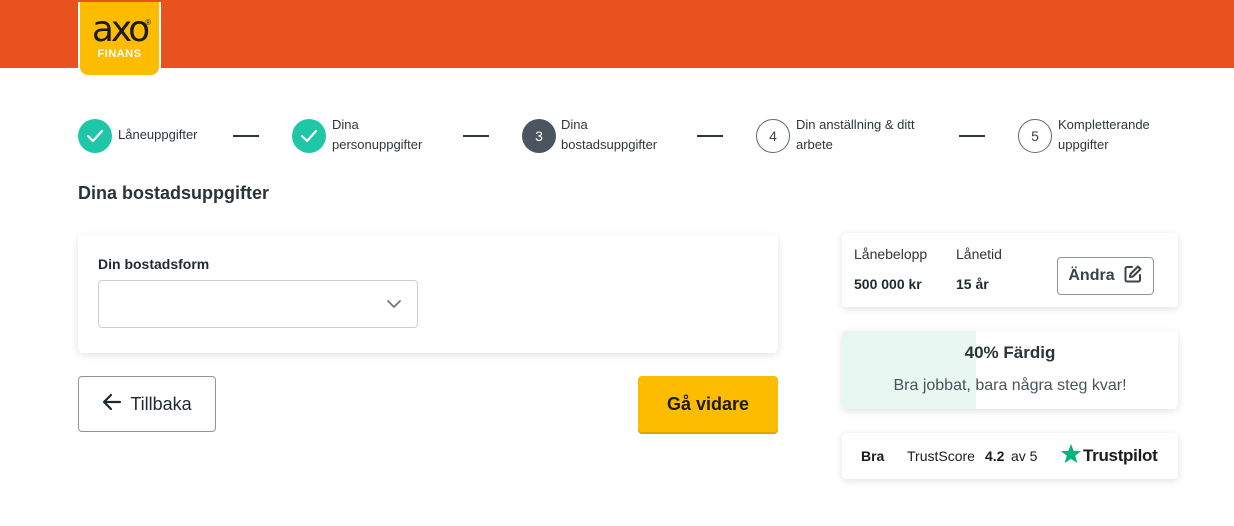  Describe the element at coordinates (609, 144) in the screenshot. I see `step-3-label-line2: bostadsuppgifter` at that location.